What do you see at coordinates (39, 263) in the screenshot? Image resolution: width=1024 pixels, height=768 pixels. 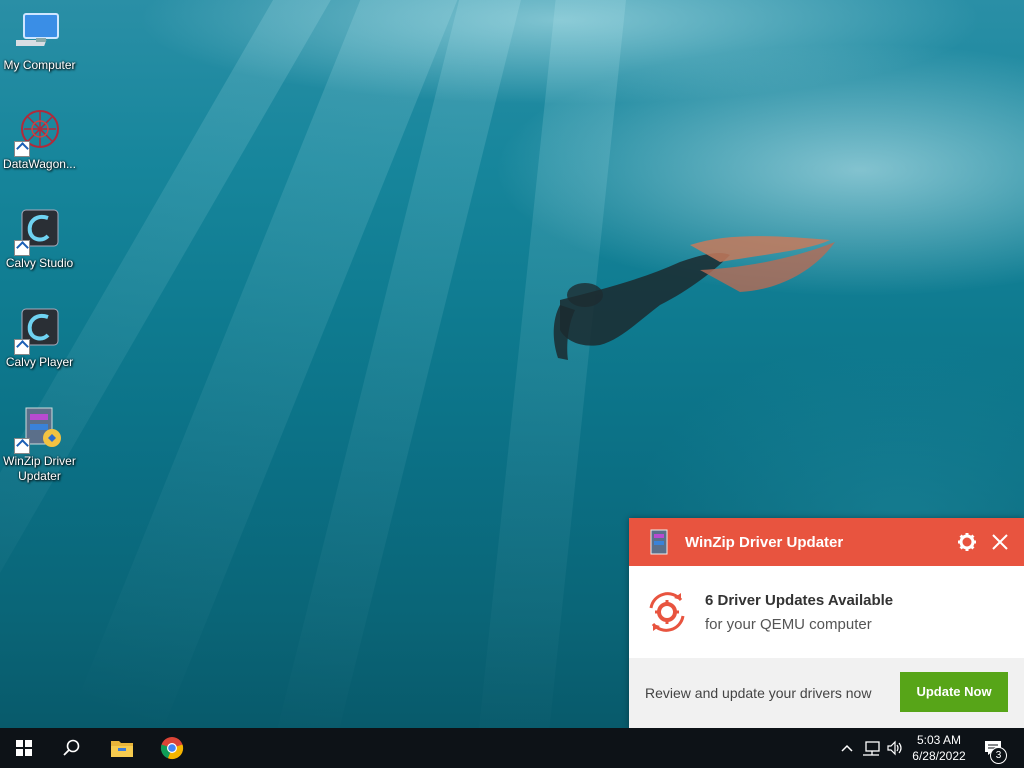 I see `desktop-icon-label: Calvy Studio` at bounding box center [39, 263].